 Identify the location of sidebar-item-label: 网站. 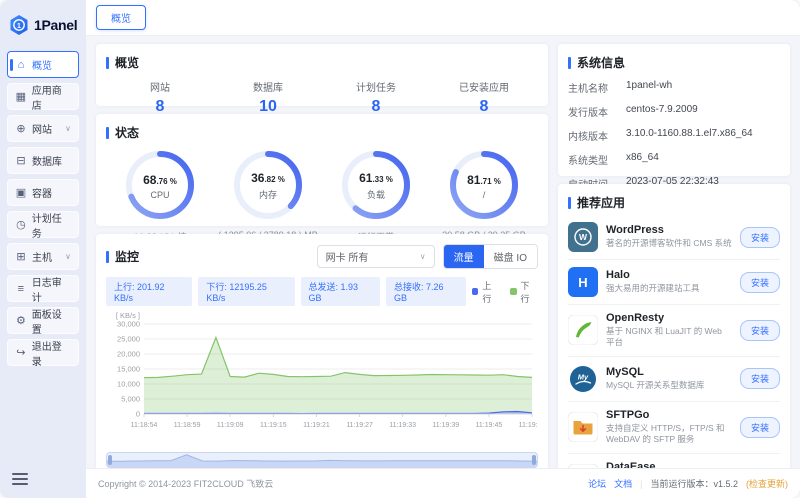
(42, 130).